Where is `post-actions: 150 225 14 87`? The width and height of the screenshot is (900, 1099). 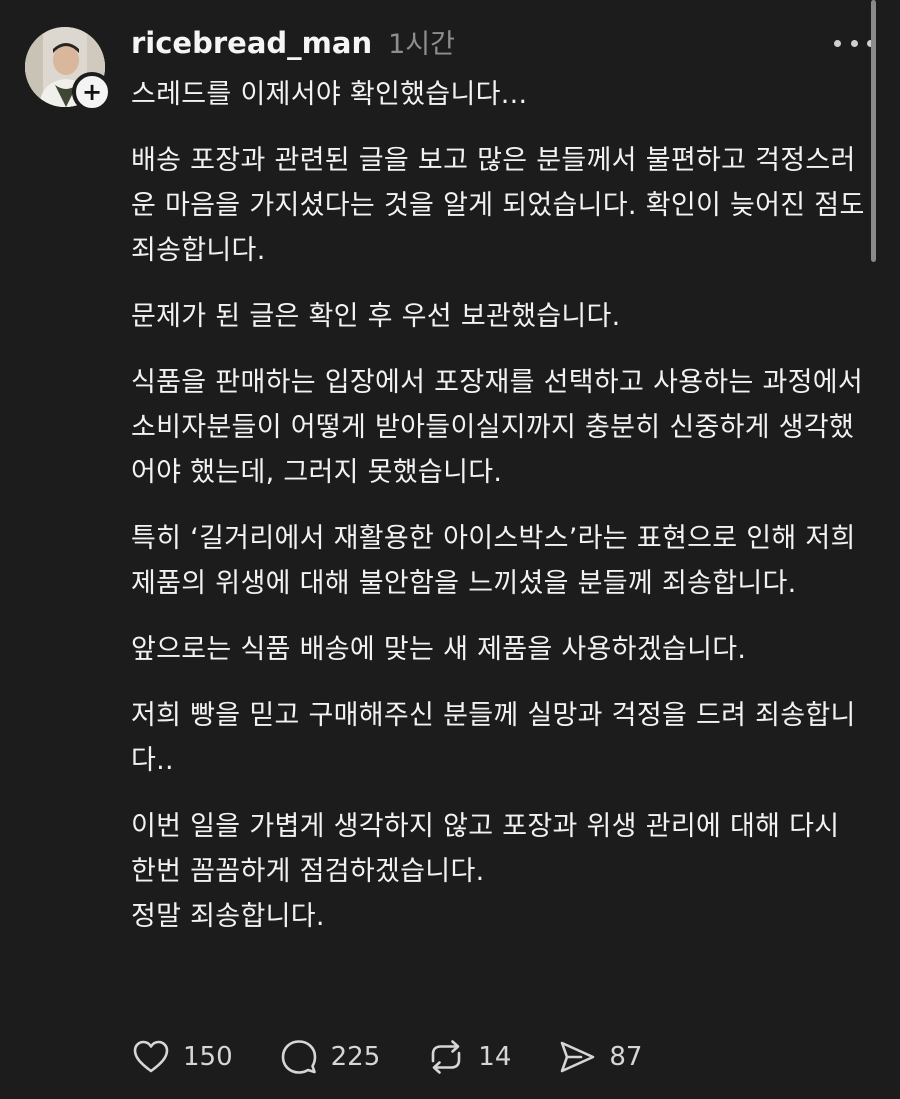 post-actions: 150 225 14 87 is located at coordinates (409, 1057).